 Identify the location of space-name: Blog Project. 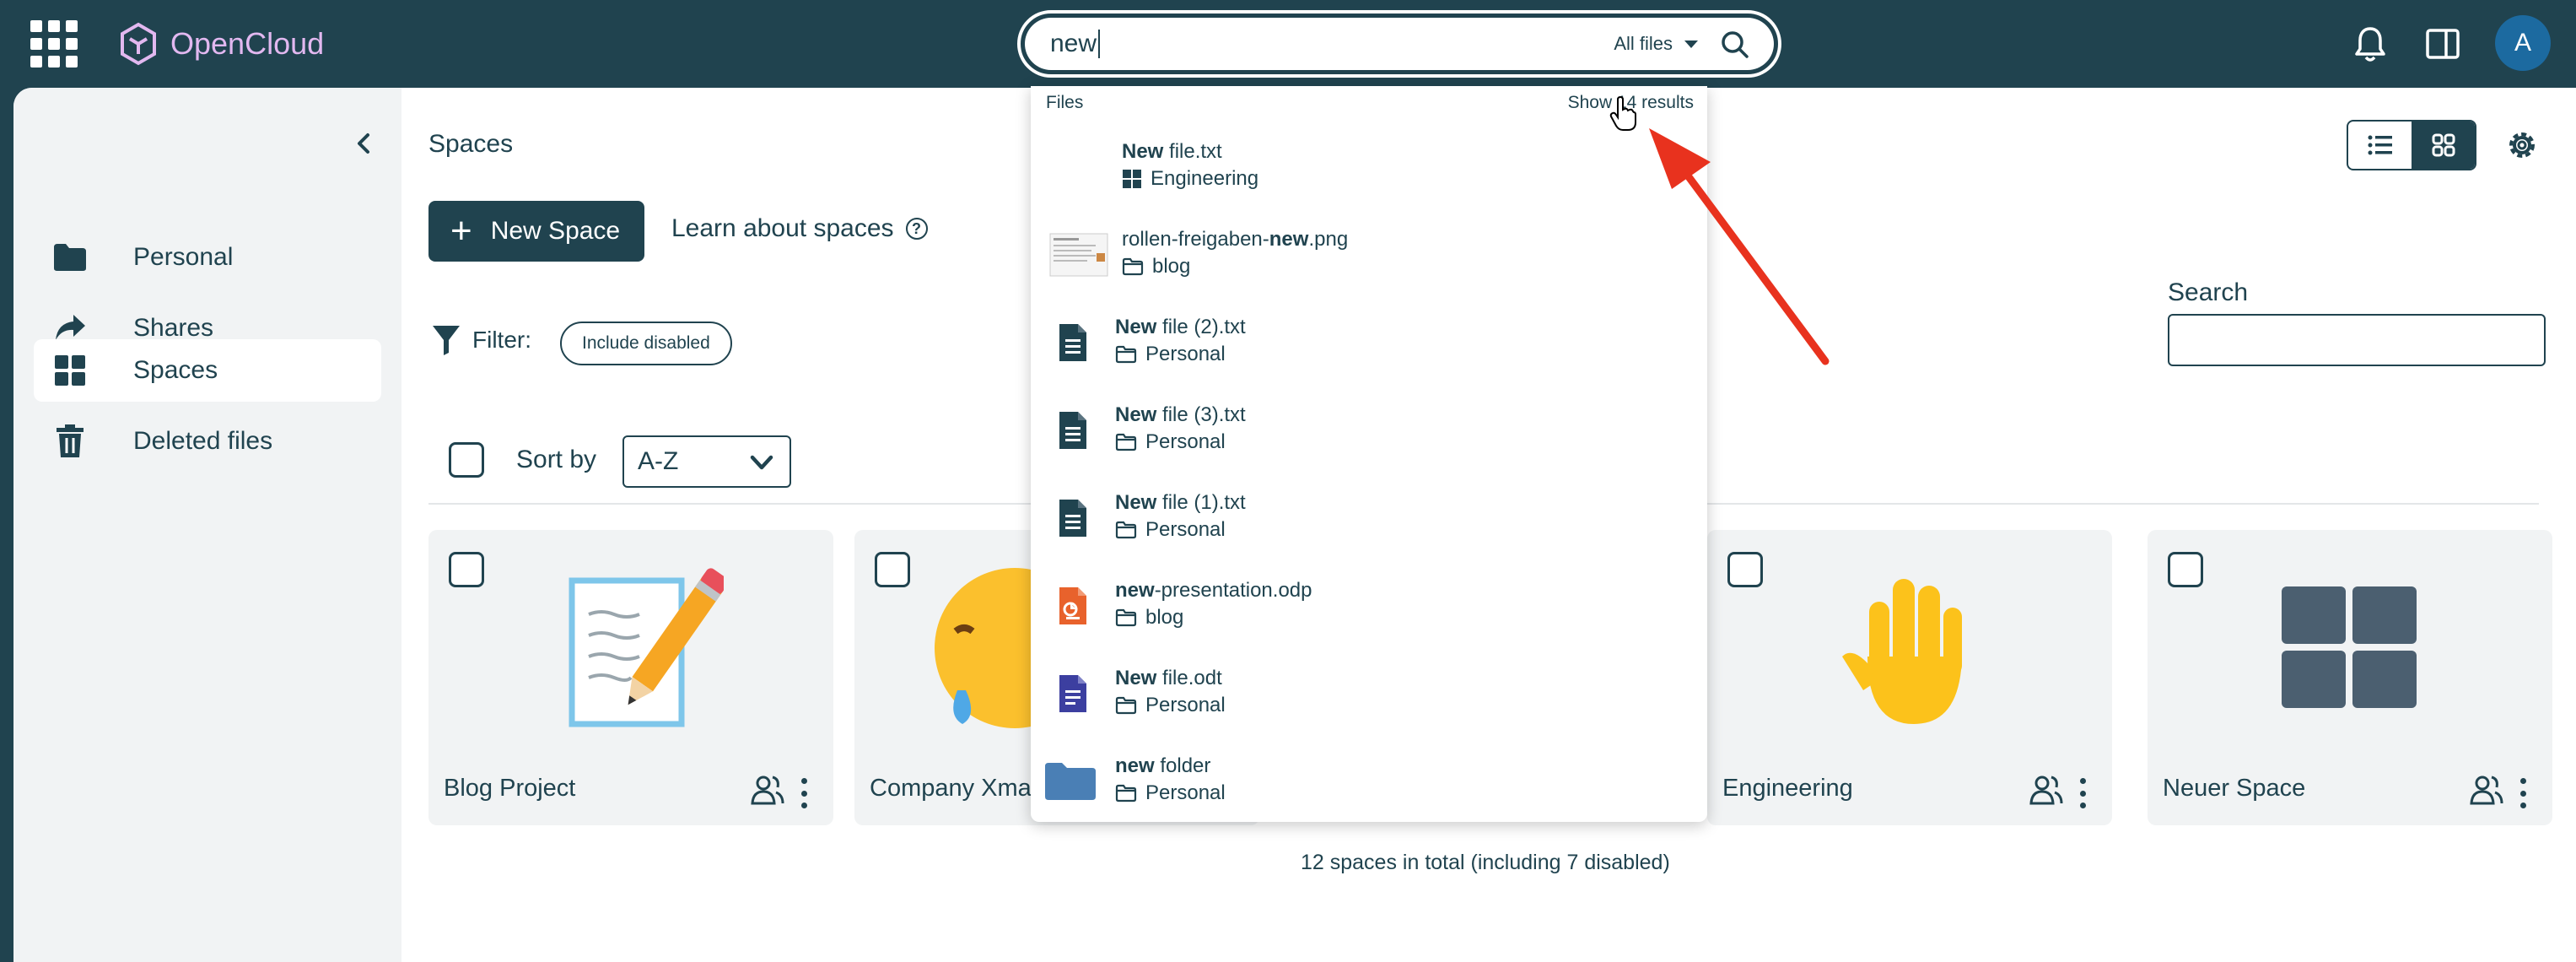
(509, 789).